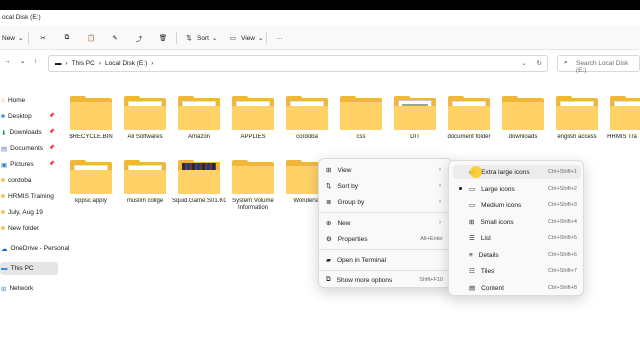 This screenshot has height=360, width=640. I want to click on menu-item-view: ⊞ View ›, so click(386, 170).